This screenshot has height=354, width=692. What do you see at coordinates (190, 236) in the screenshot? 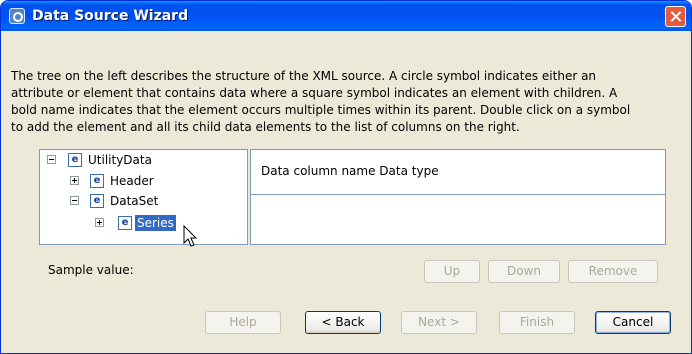
I see `mouse-cursor-icon` at bounding box center [190, 236].